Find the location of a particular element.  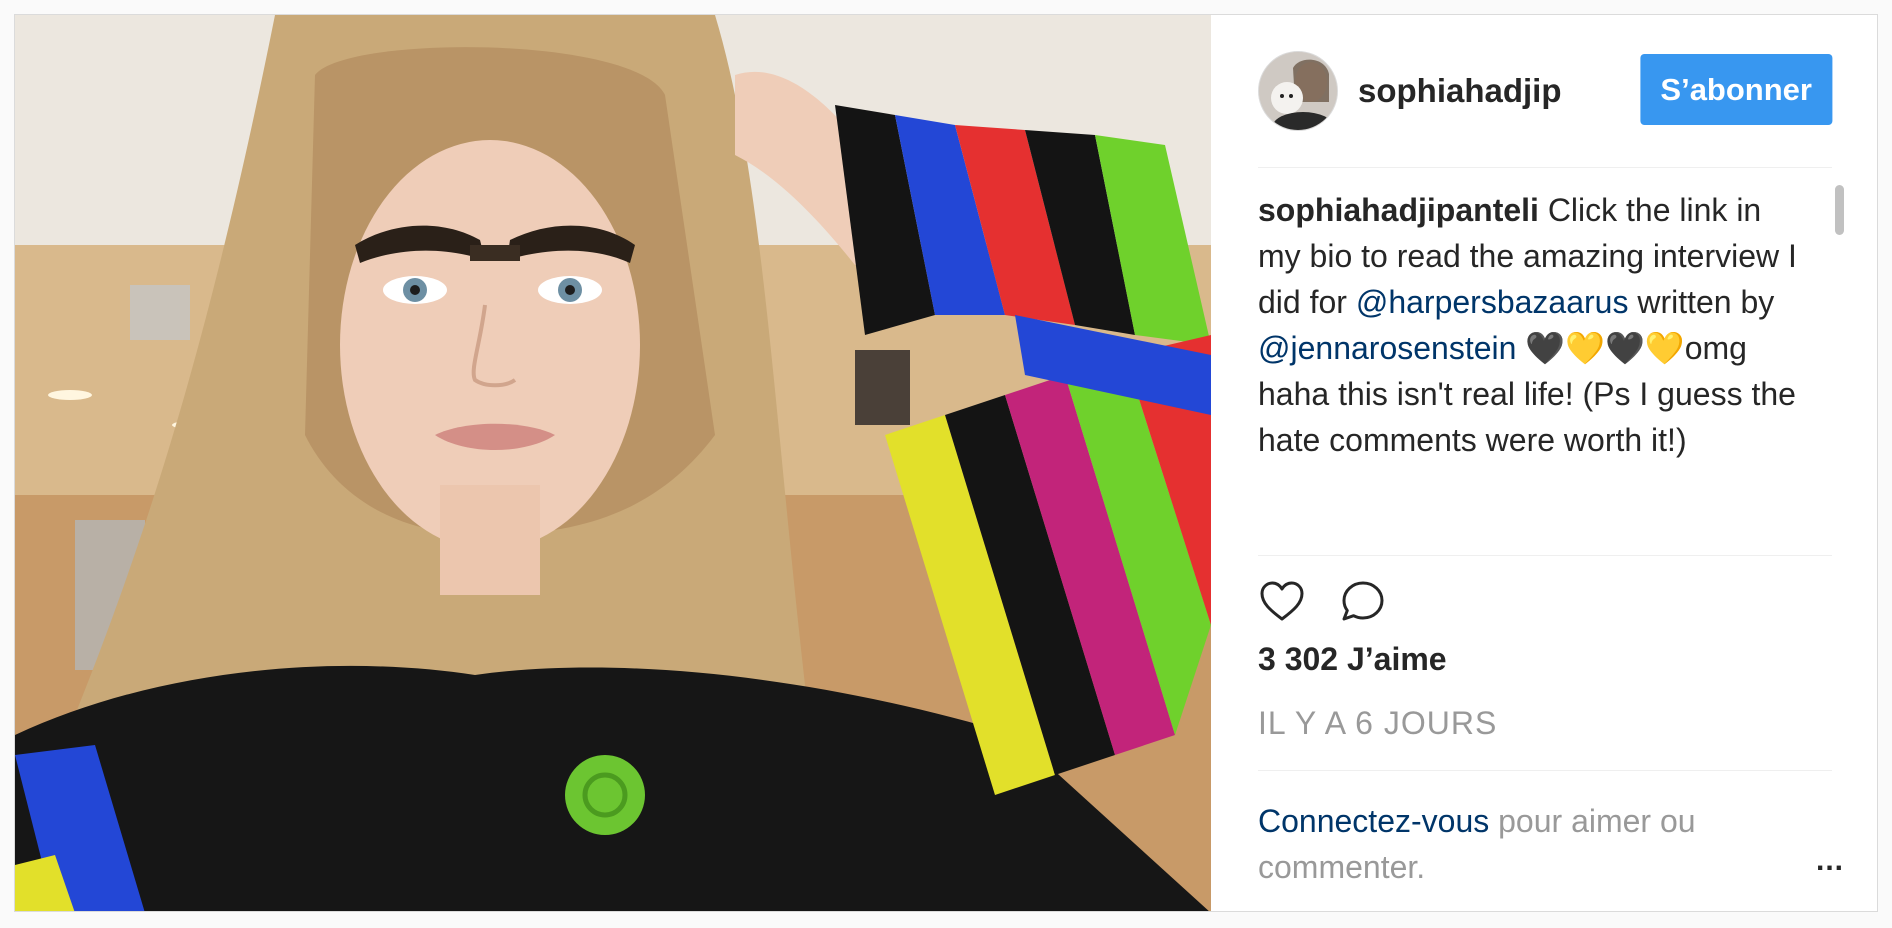

post-timestamp: IL Y A 6 JOURS is located at coordinates (1377, 723).